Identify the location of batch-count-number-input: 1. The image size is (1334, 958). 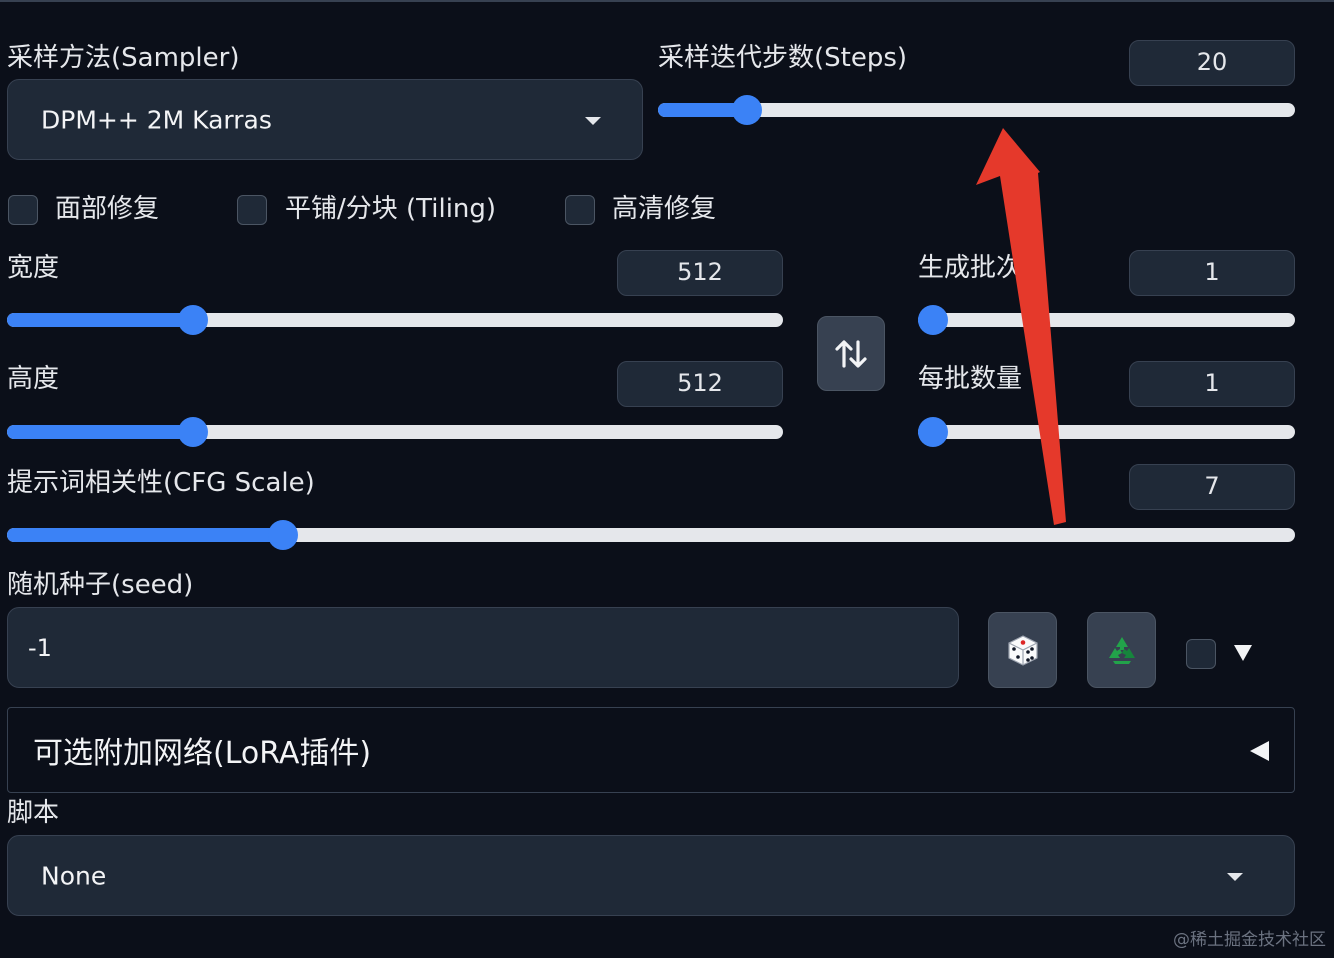
(1212, 273).